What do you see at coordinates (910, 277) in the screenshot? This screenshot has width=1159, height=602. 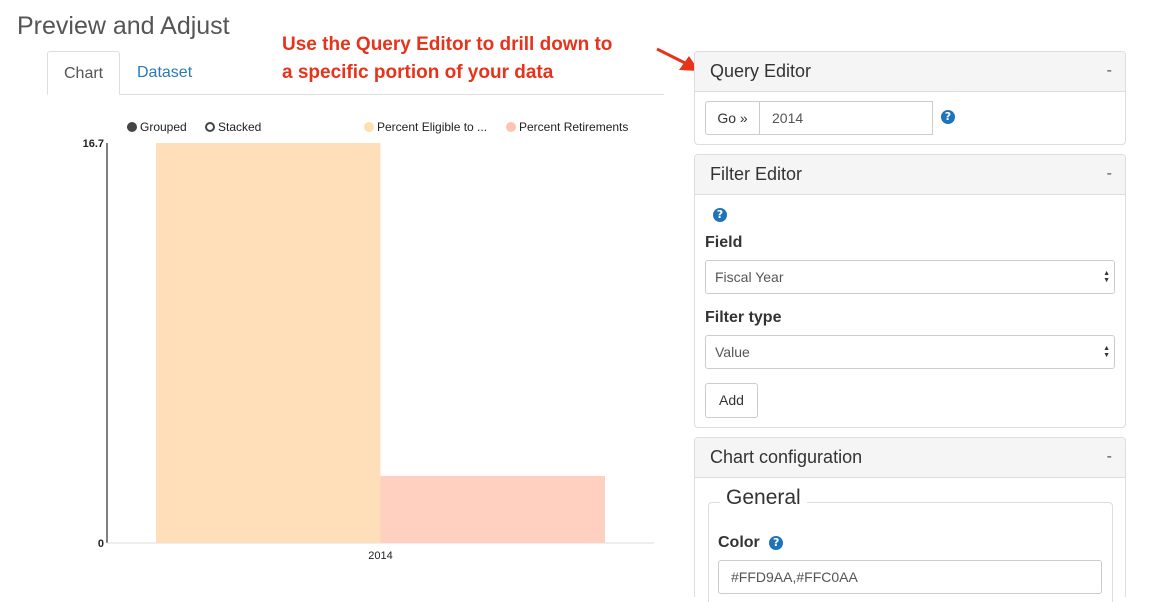 I see `field-select: Fiscal Year ▲ ▼` at bounding box center [910, 277].